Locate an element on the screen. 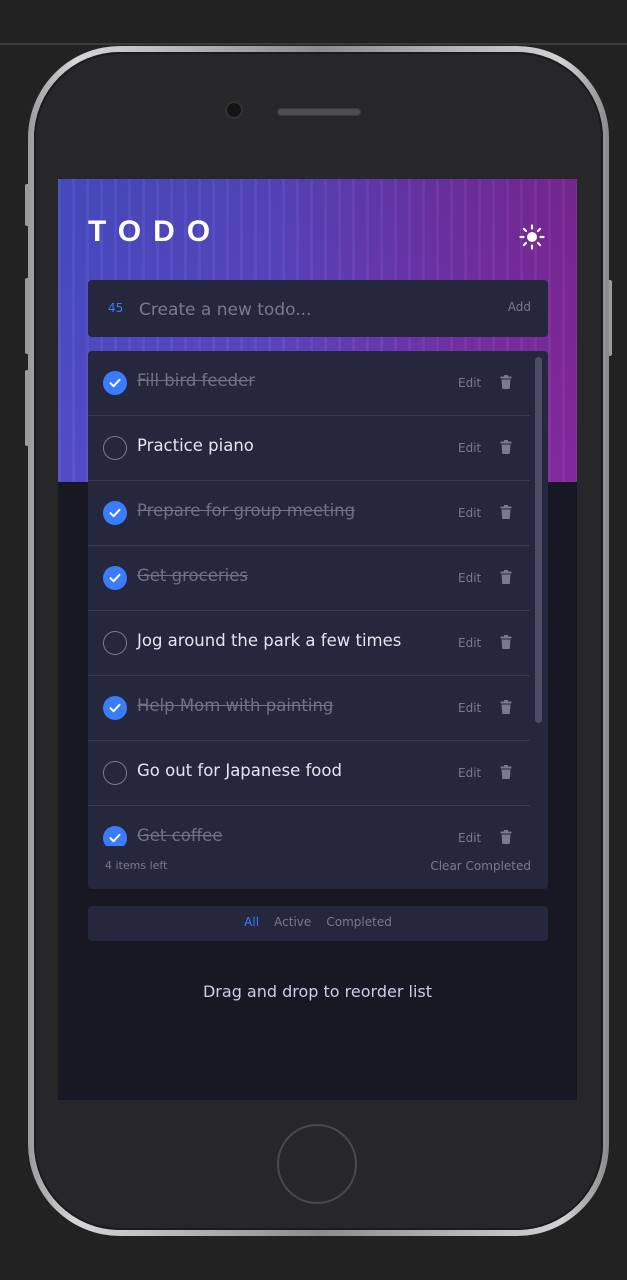 The image size is (627, 1280). todo-text: Help Mom with painting is located at coordinates (235, 705).